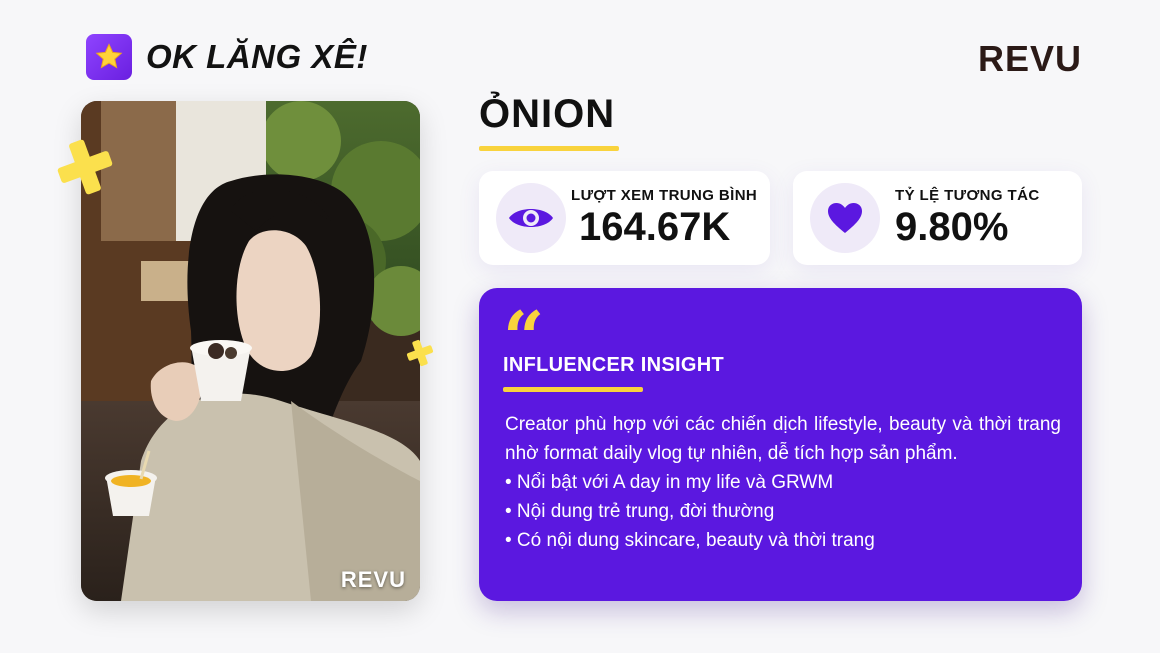 The image size is (1160, 653). Describe the element at coordinates (573, 389) in the screenshot. I see `insight-underline` at that location.